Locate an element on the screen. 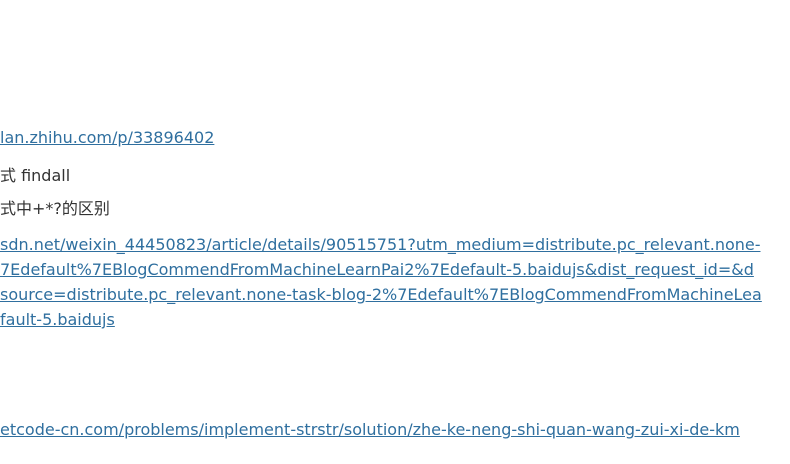 This screenshot has width=790, height=464. regex-difference-text: 式中+*?的区别 is located at coordinates (55, 208).